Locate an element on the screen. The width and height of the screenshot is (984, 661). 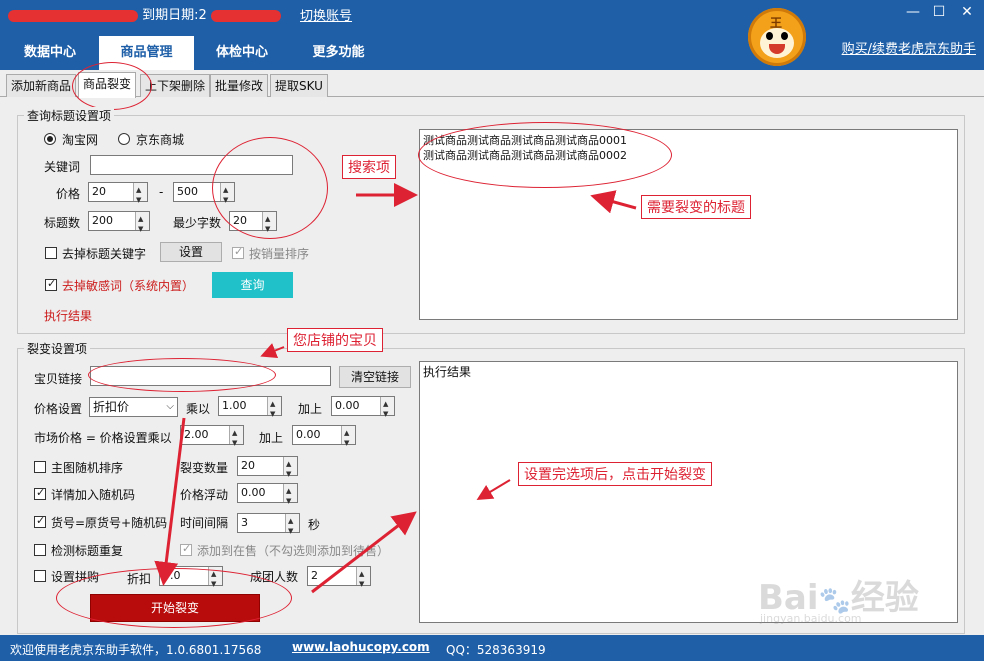
welcome-text: 欢迎使用老虎京东助手软件，1.0.6801.17568 is located at coordinates (136, 650).